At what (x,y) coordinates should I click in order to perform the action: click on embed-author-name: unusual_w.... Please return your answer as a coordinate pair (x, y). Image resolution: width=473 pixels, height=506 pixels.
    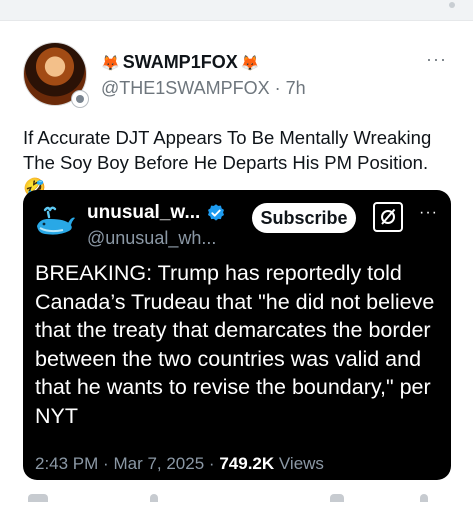
    Looking at the image, I should click on (156, 213).